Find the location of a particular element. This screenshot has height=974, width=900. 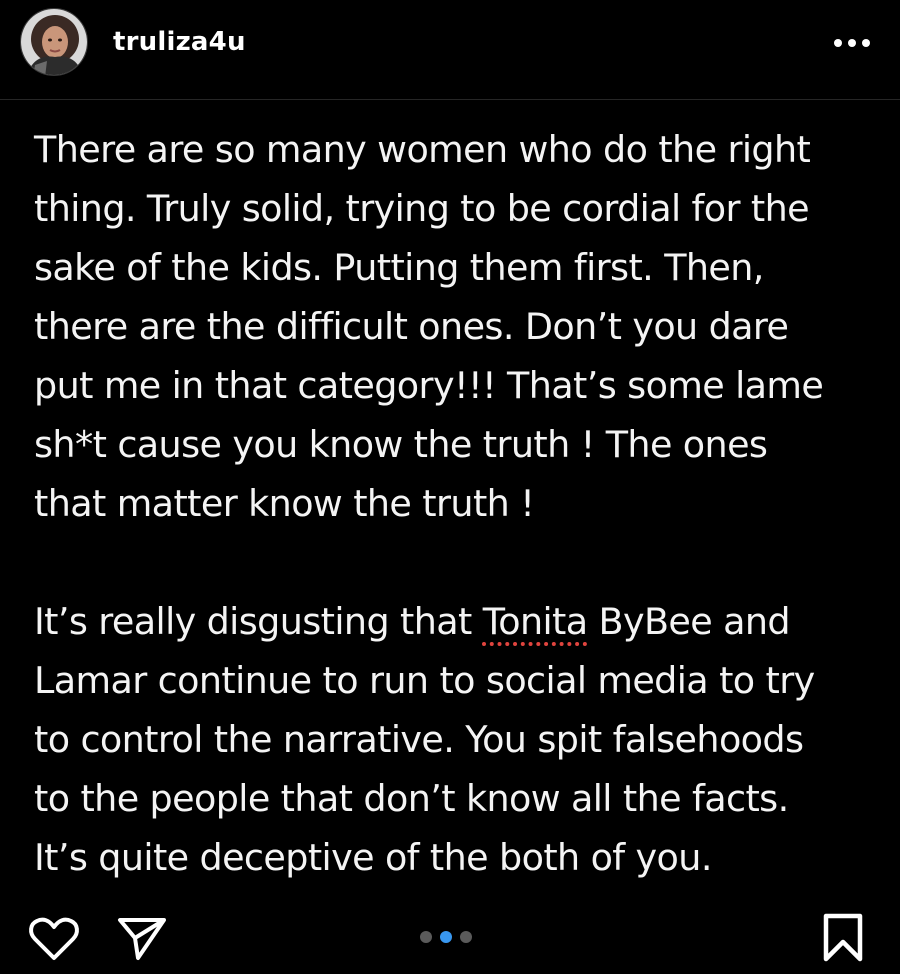

carousel-dot-active is located at coordinates (446, 937).